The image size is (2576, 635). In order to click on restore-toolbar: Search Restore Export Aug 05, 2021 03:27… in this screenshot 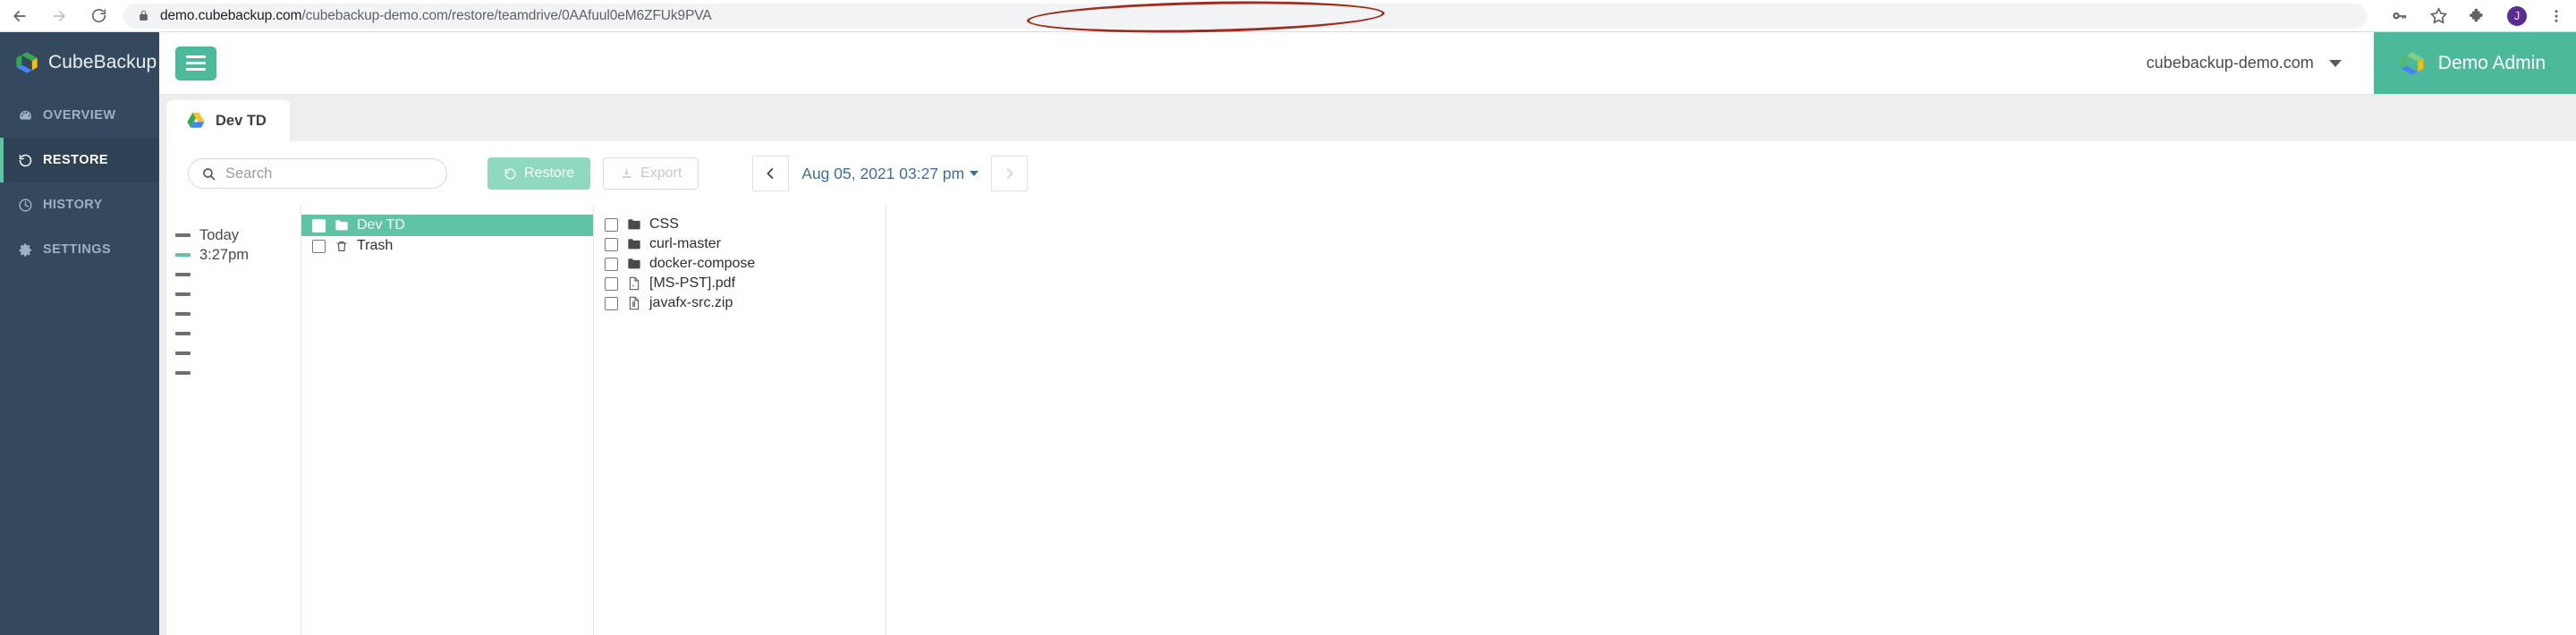, I will do `click(1371, 173)`.